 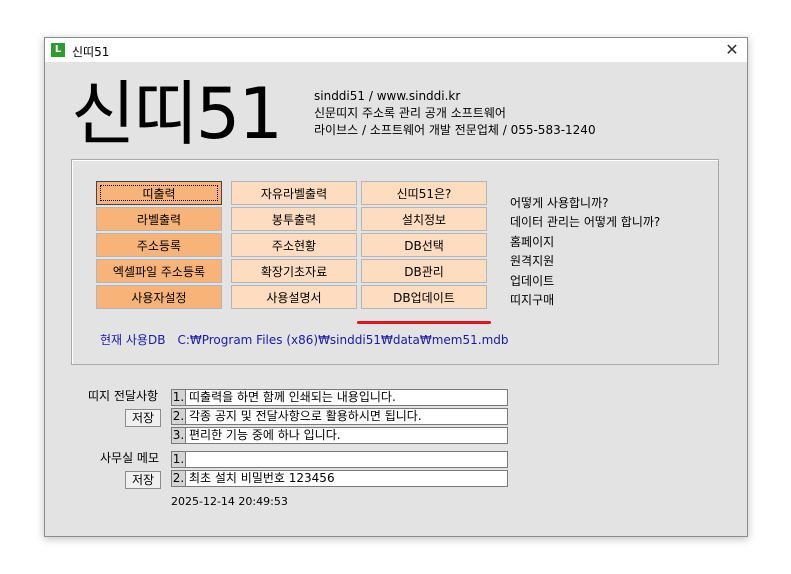 I want to click on memo-row-1: 1., so click(x=339, y=459).